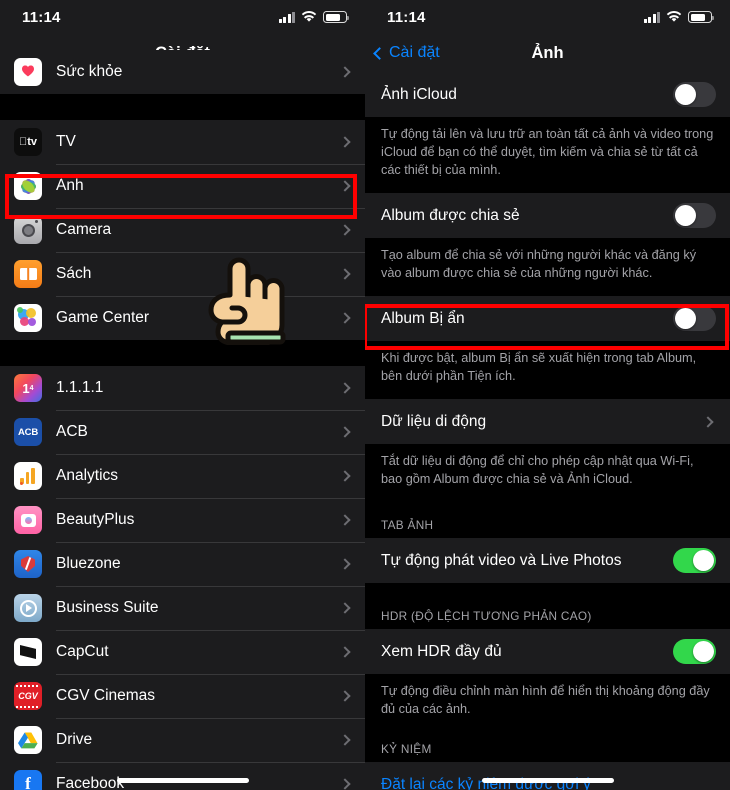  Describe the element at coordinates (441, 651) in the screenshot. I see `setting-label: Xem HDR đầy đủ` at that location.